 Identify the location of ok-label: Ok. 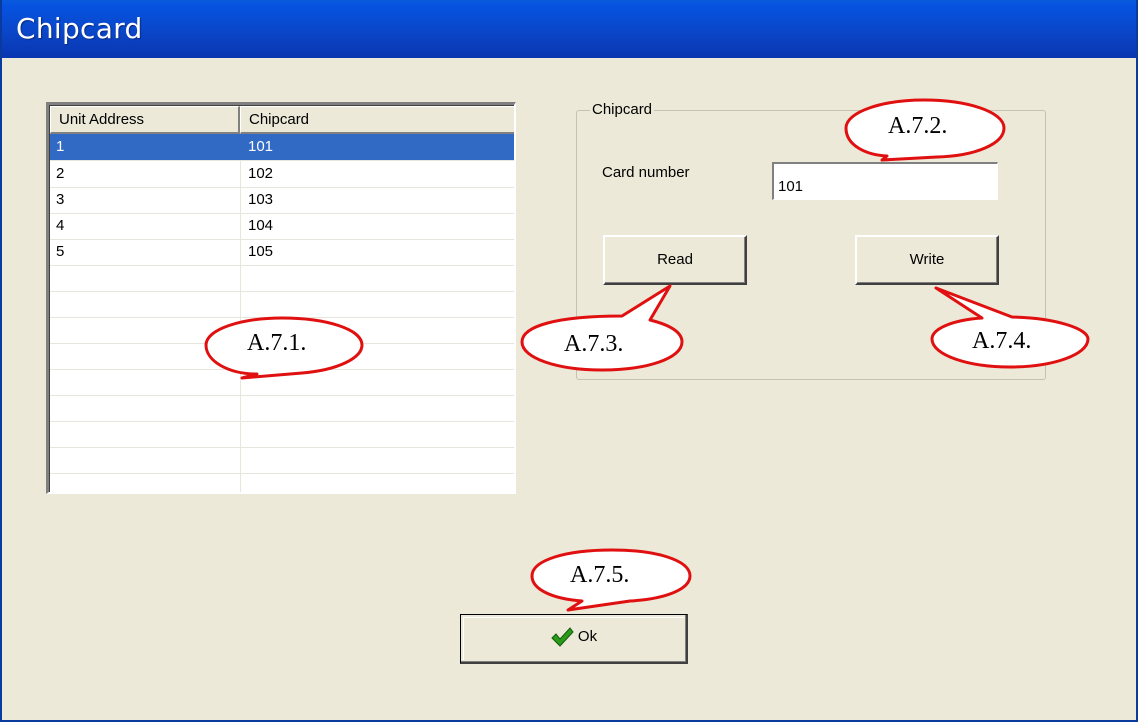
(587, 636).